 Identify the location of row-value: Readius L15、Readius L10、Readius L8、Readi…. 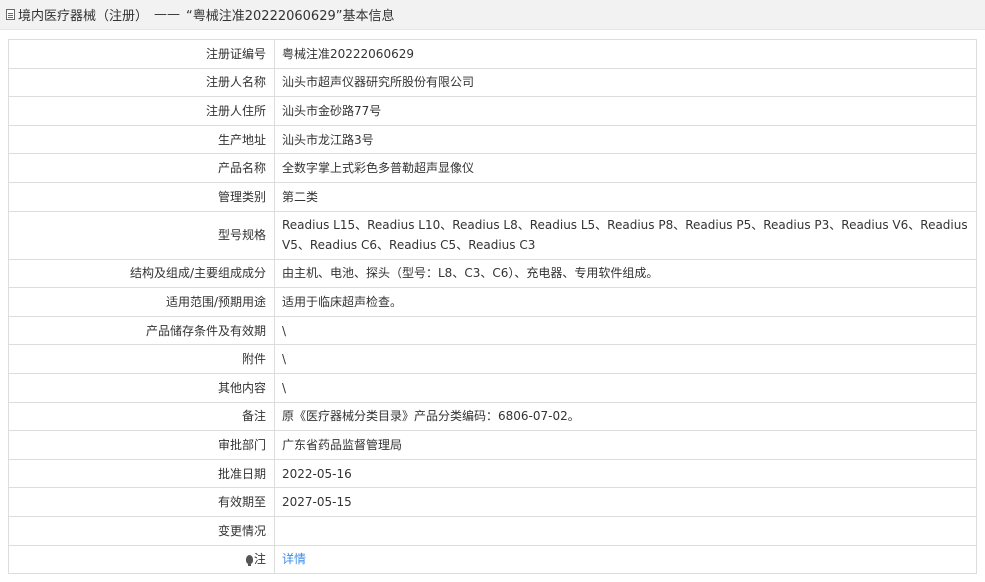
(625, 235).